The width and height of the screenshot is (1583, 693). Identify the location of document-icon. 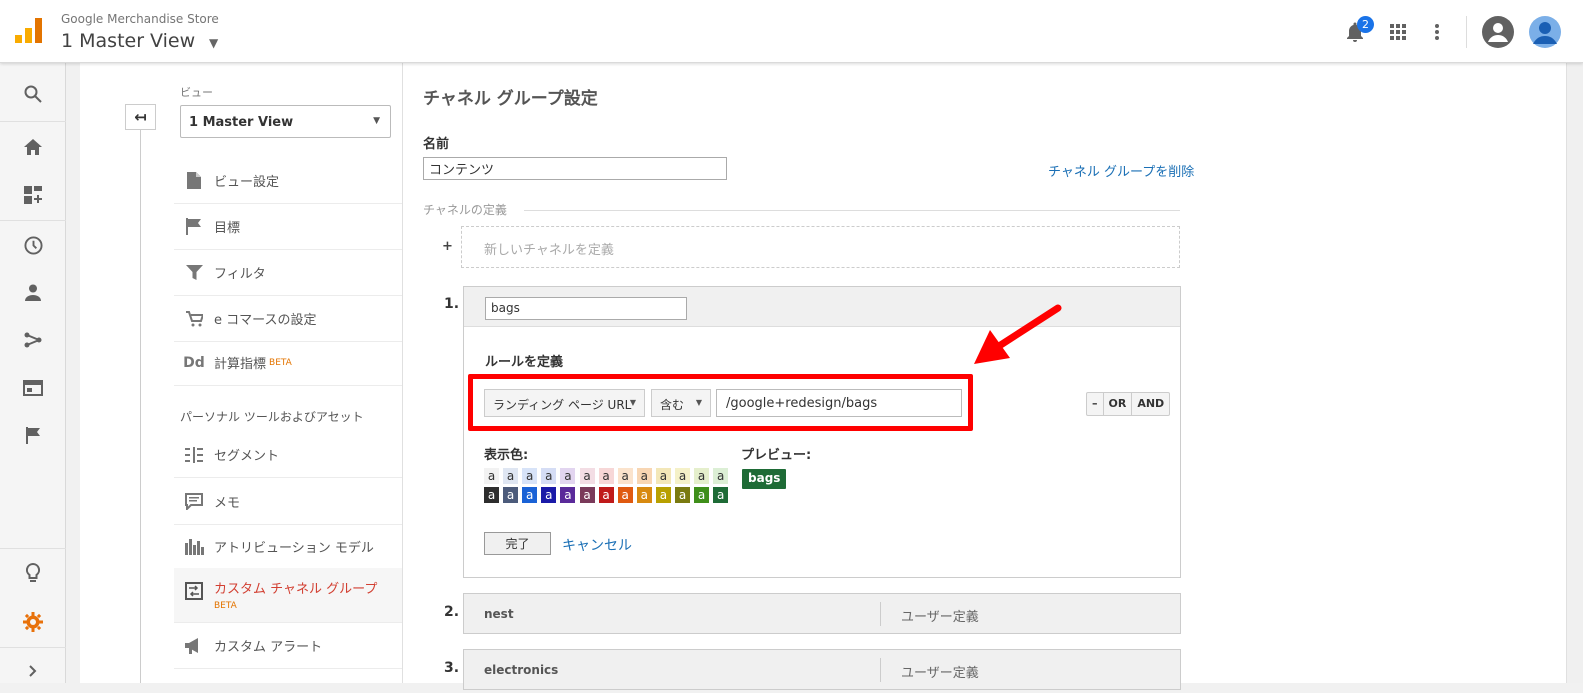
(194, 180).